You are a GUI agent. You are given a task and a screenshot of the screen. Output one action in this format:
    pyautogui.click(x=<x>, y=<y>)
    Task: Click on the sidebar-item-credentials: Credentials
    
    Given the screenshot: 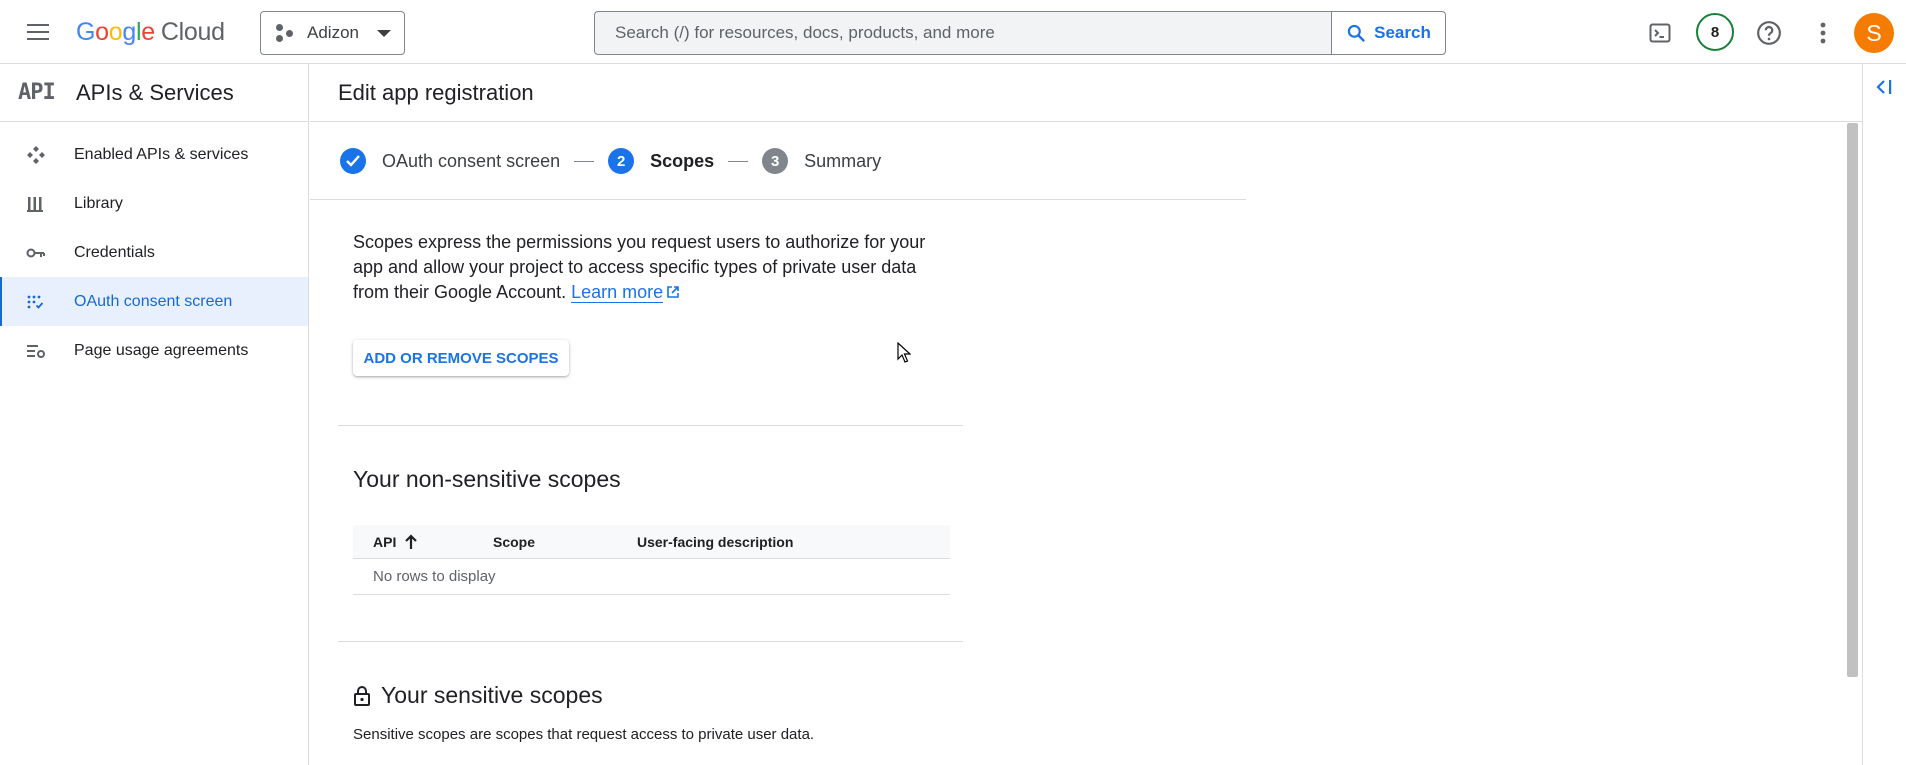 What is the action you would take?
    pyautogui.click(x=154, y=252)
    